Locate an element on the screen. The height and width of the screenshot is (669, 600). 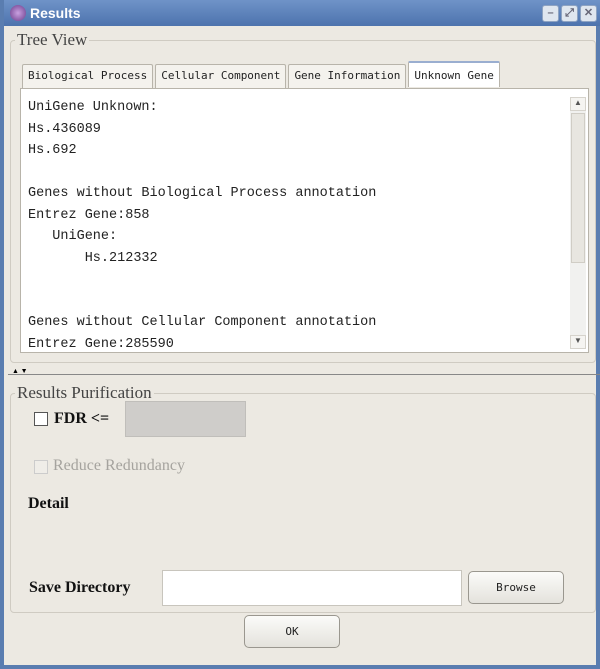
scroll-thumb is located at coordinates (578, 188).